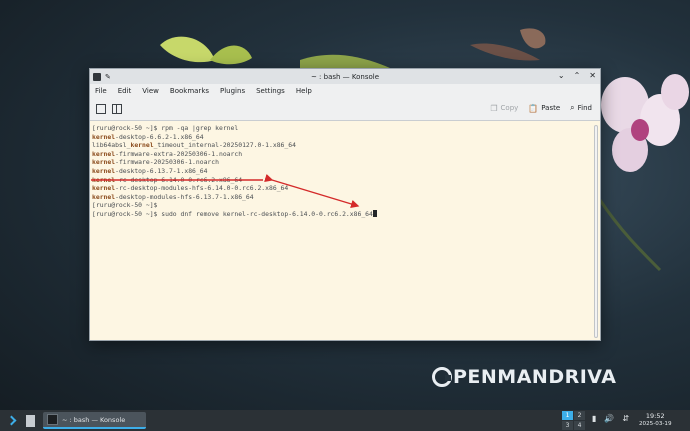 Image resolution: width=690 pixels, height=431 pixels. I want to click on toolbar: ❐ Copy 📋 Paste ⌕ Find, so click(345, 109).